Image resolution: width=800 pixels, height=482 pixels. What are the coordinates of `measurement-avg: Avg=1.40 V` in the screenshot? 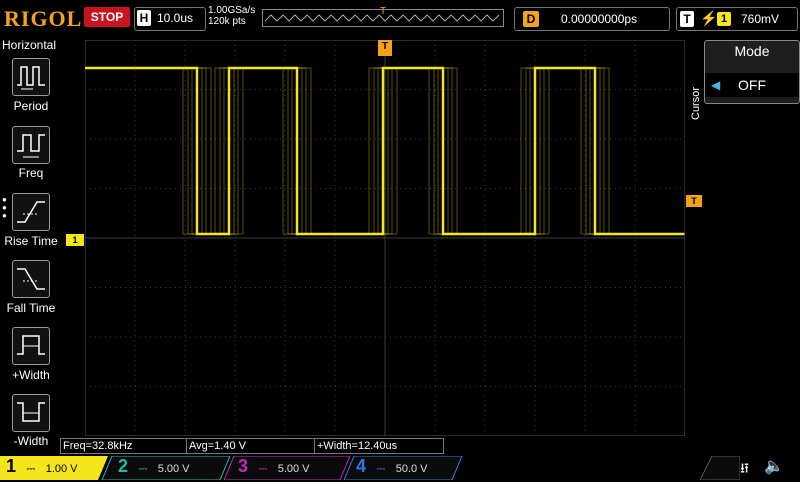 It's located at (251, 446).